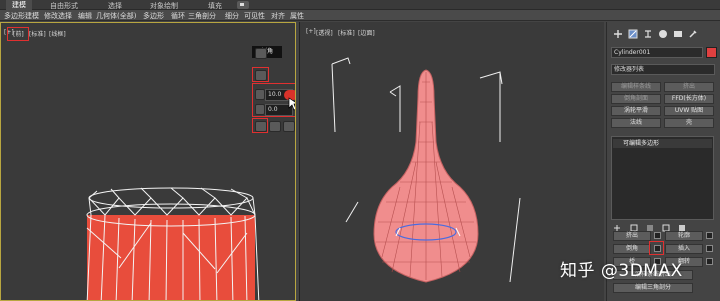 Image resolution: width=720 pixels, height=301 pixels. Describe the element at coordinates (173, 243) in the screenshot. I see `cylinder-wireframe` at that location.